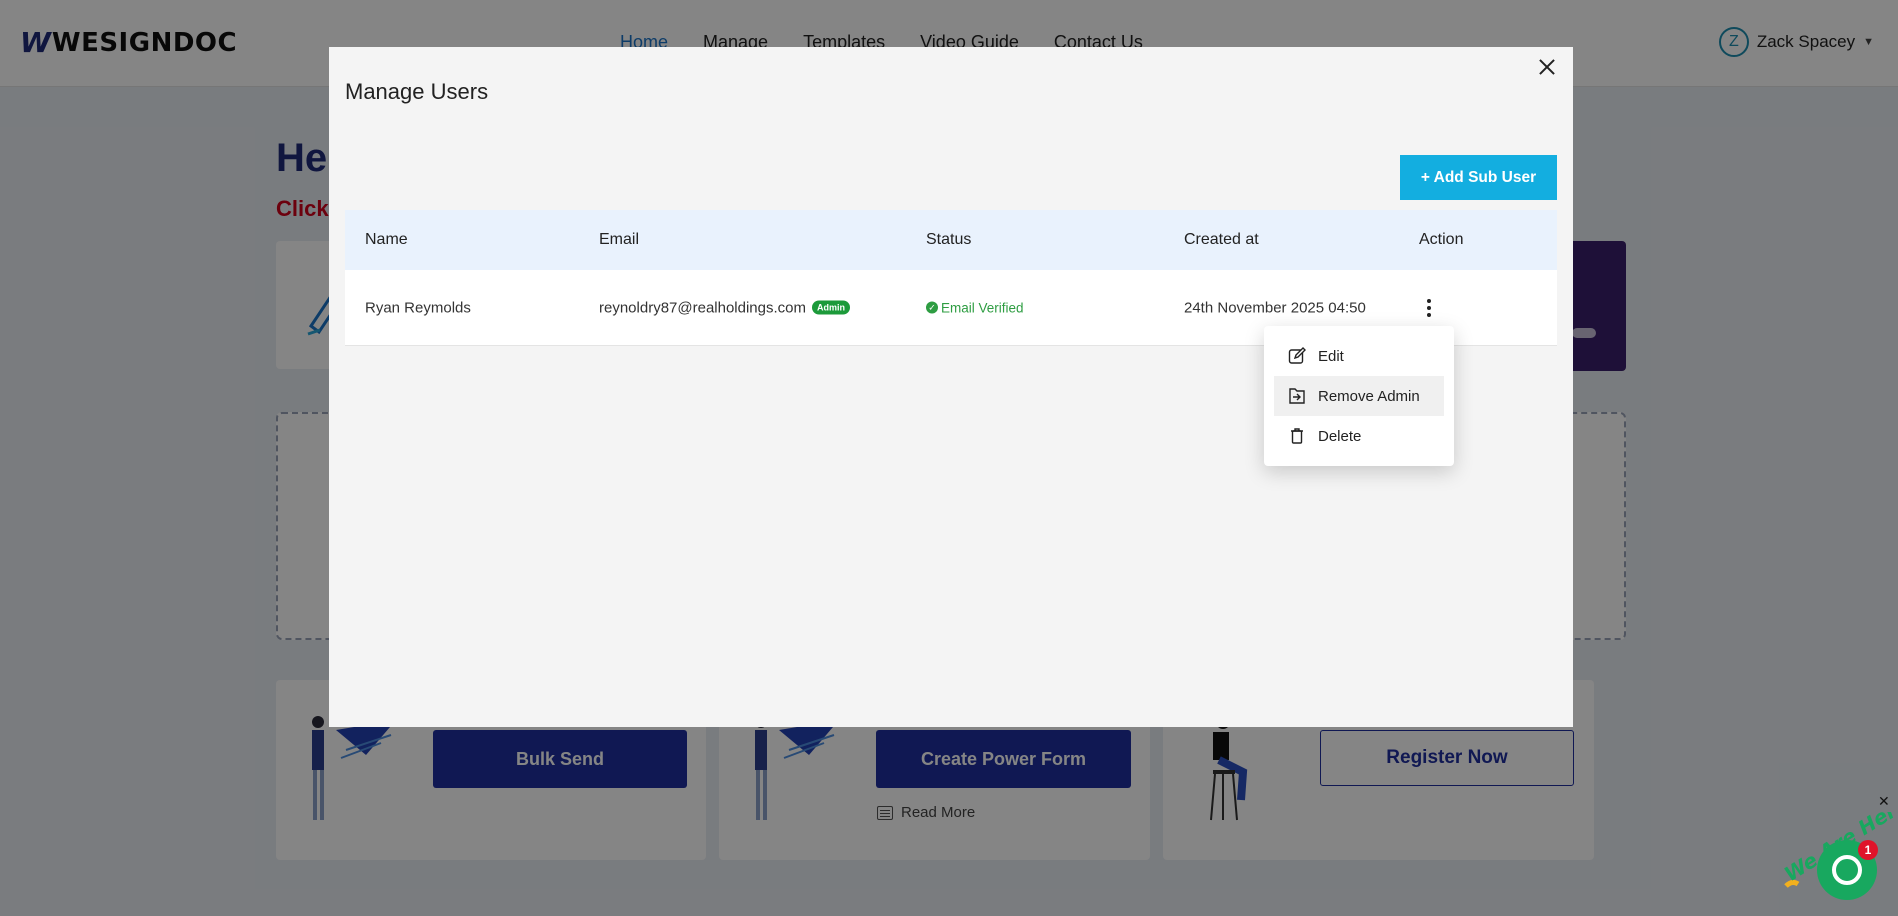 This screenshot has height=916, width=1898. Describe the element at coordinates (1275, 307) in the screenshot. I see `created-at-cell: 24th November 2025 04:50` at that location.